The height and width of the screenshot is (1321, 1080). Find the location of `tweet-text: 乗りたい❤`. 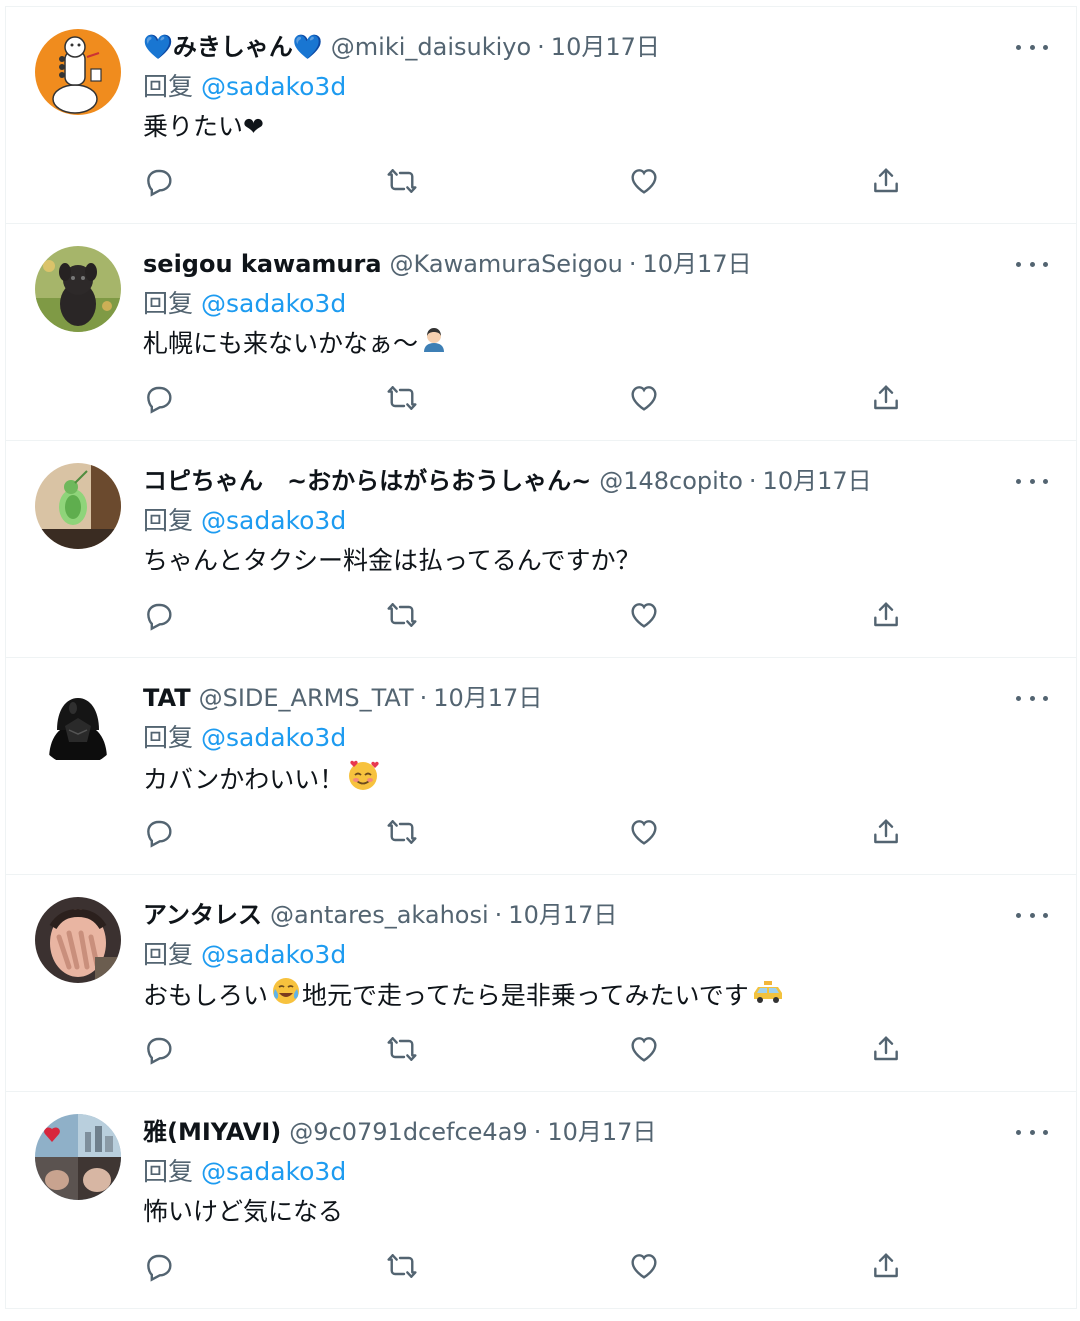

tweet-text: 乗りたい❤ is located at coordinates (203, 126).